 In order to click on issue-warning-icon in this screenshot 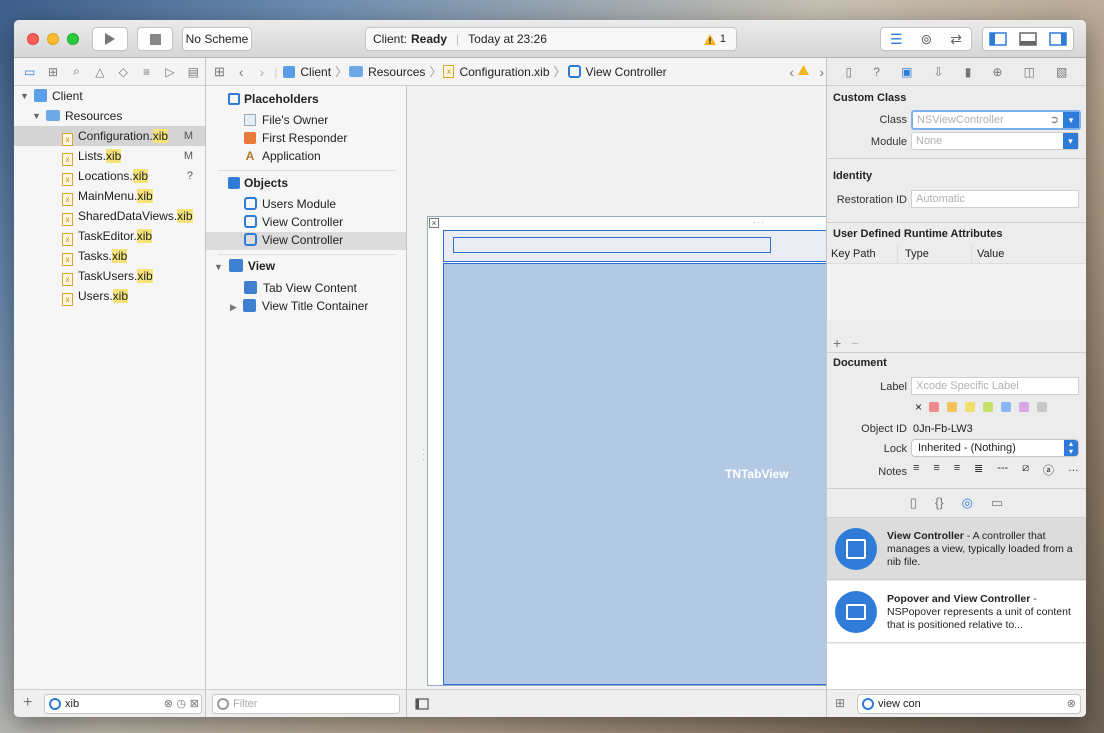, I will do `click(803, 71)`.